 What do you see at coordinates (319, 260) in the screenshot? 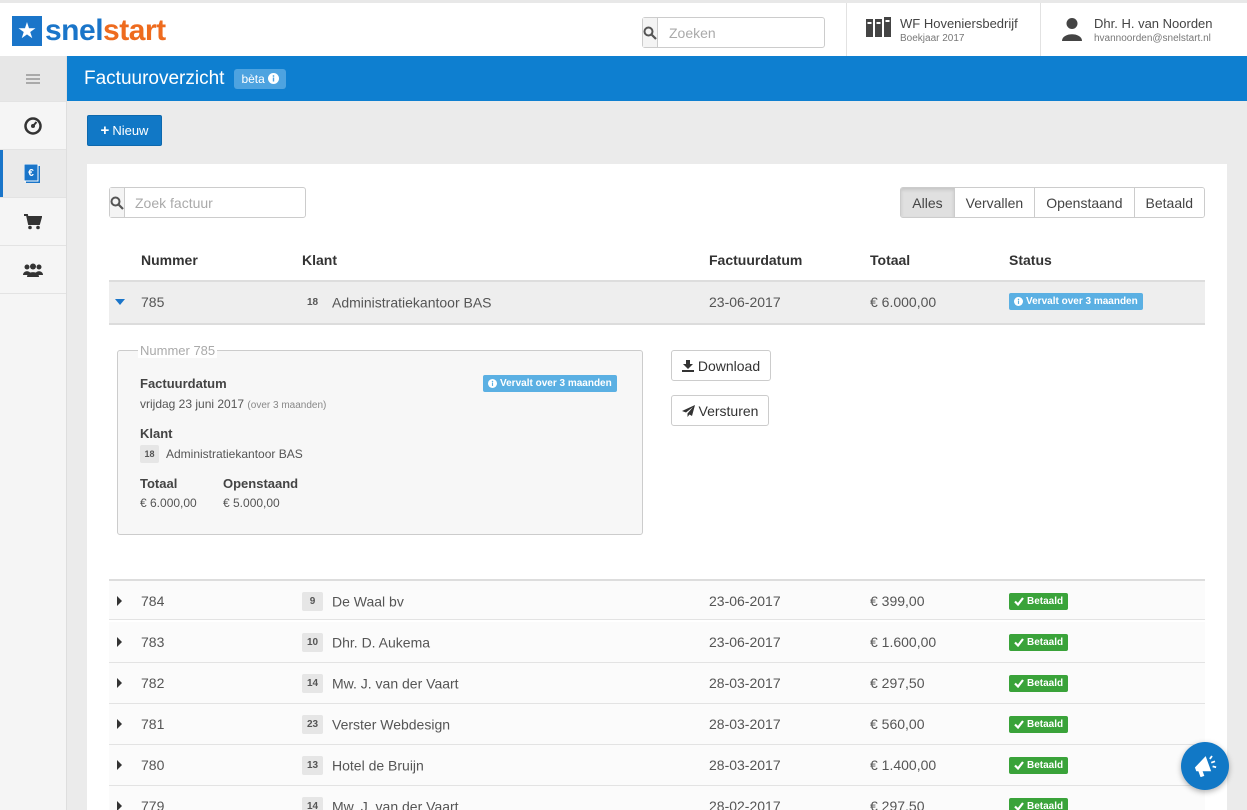
I see `column-client: Klant` at bounding box center [319, 260].